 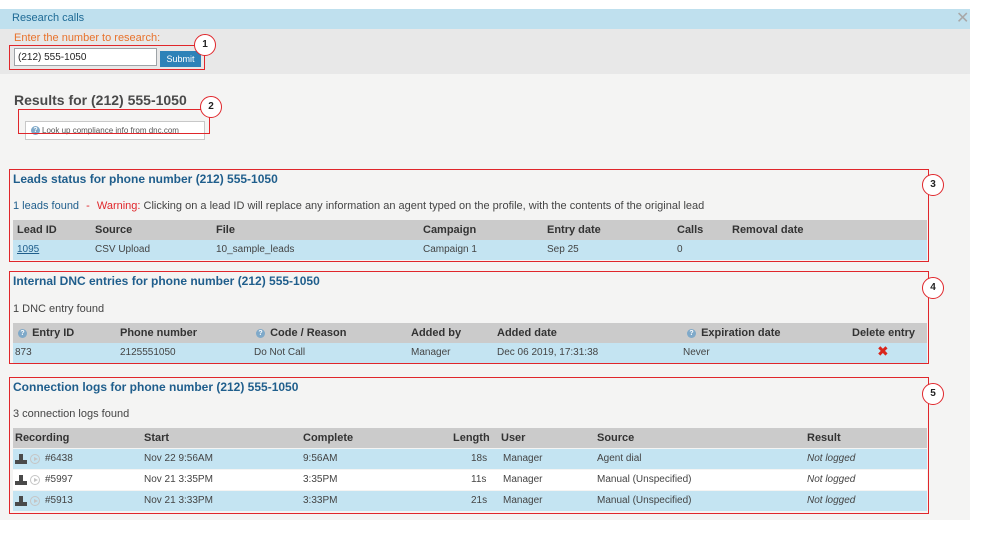 I want to click on search-prompt: Enter the number to research:, so click(x=87, y=38).